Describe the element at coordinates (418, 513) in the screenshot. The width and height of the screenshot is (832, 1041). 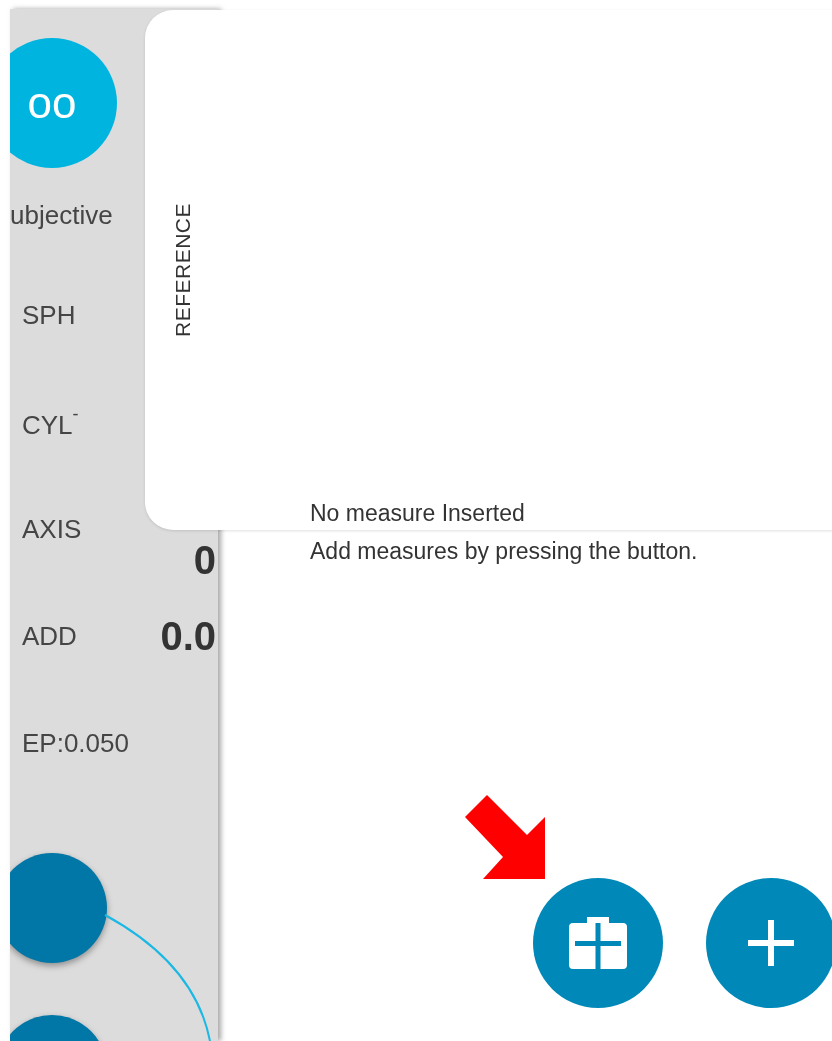
I see `empty-title: No measure Inserted` at that location.